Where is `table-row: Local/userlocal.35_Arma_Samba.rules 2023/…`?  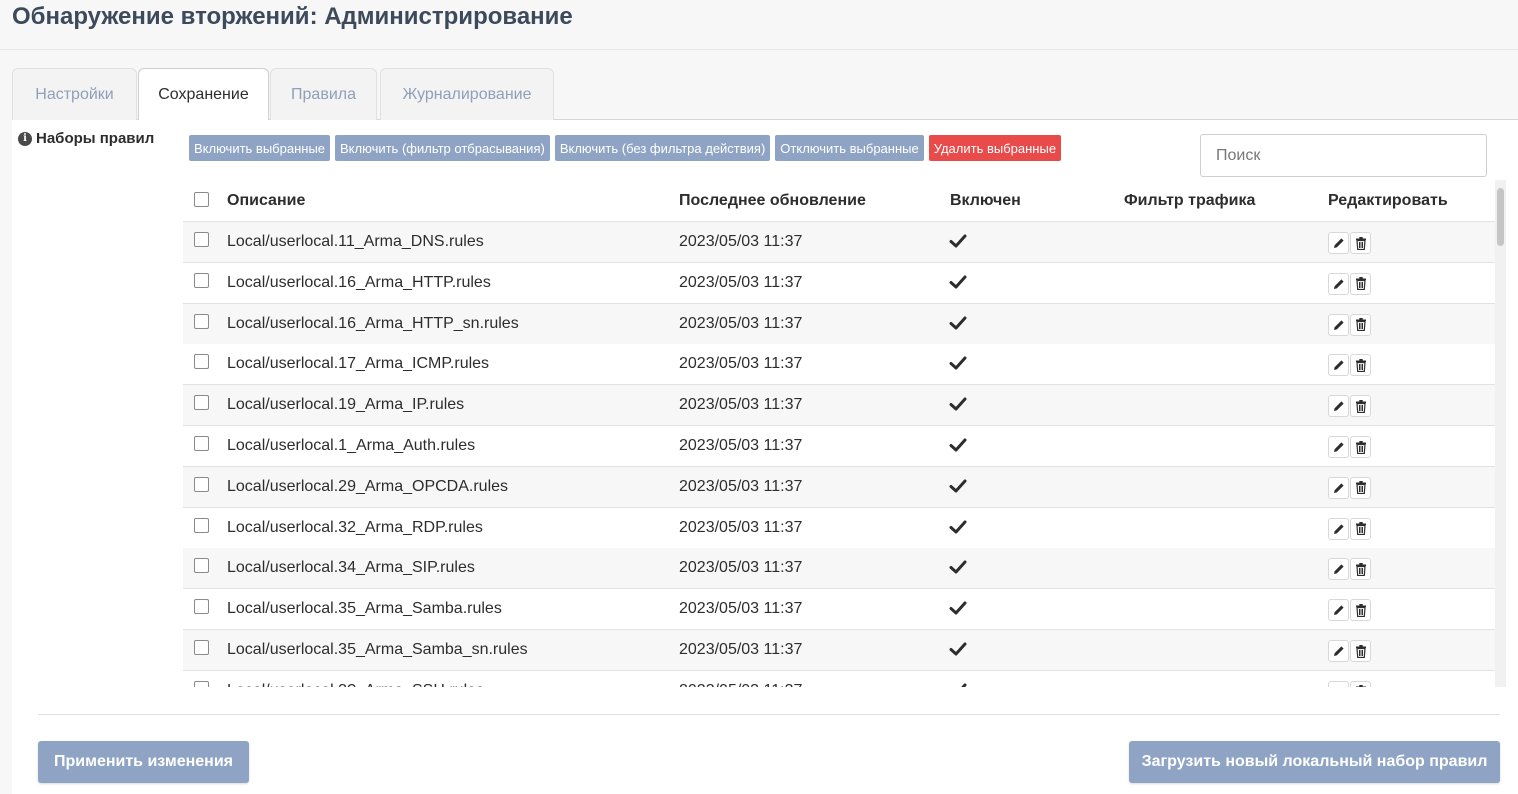 table-row: Local/userlocal.35_Arma_Samba.rules 2023/… is located at coordinates (839, 610).